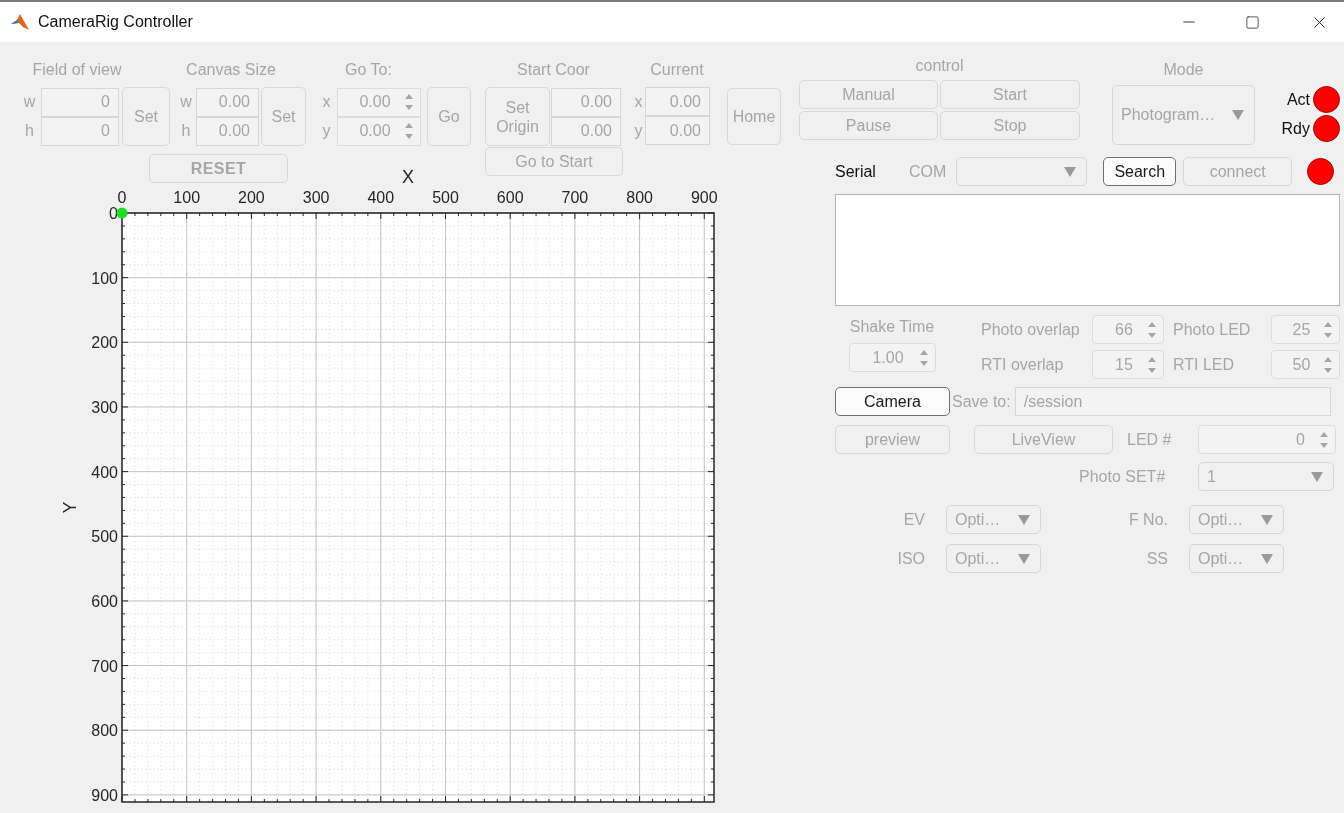 The height and width of the screenshot is (813, 1344). Describe the element at coordinates (892, 327) in the screenshot. I see `field-label: Shake Time` at that location.